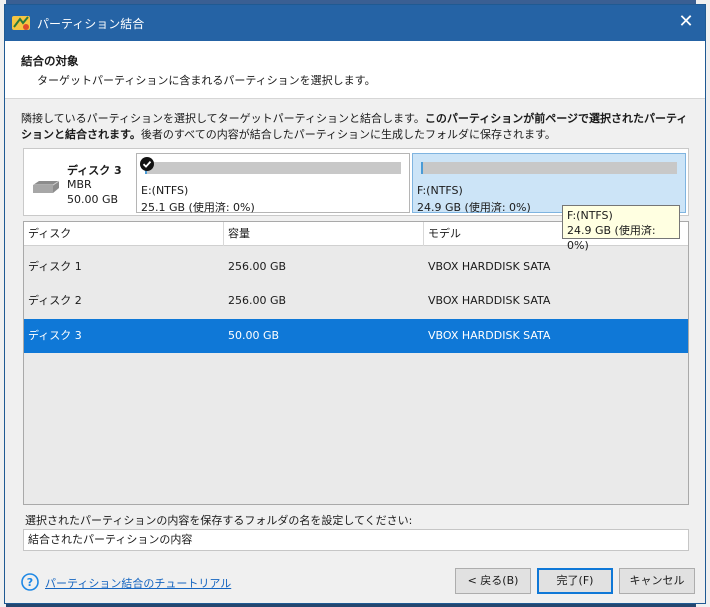 The width and height of the screenshot is (710, 607). What do you see at coordinates (147, 164) in the screenshot?
I see `checkmark-icon` at bounding box center [147, 164].